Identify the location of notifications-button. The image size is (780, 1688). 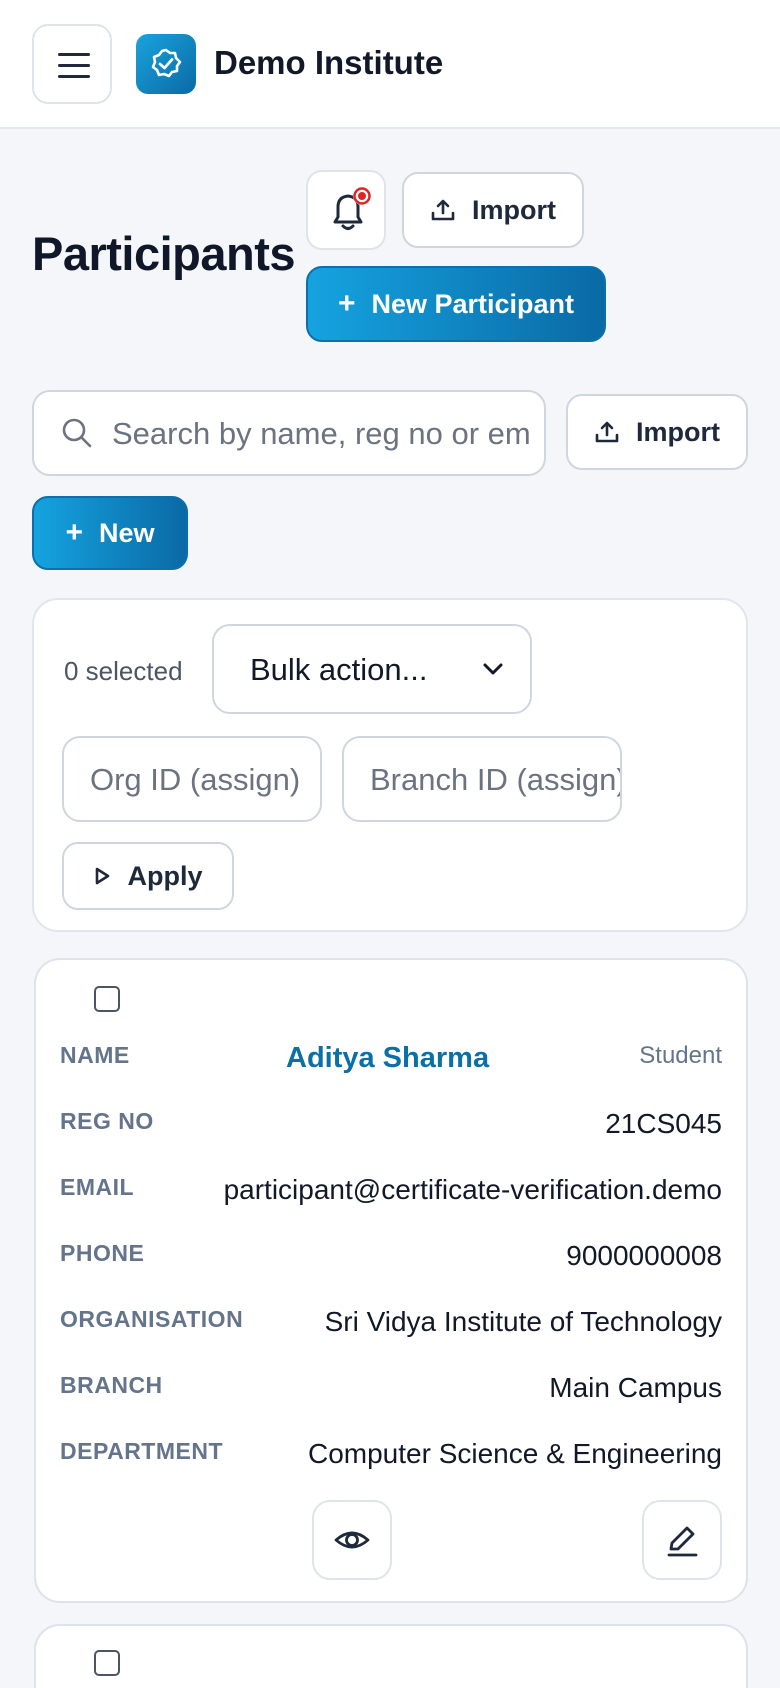
(346, 210).